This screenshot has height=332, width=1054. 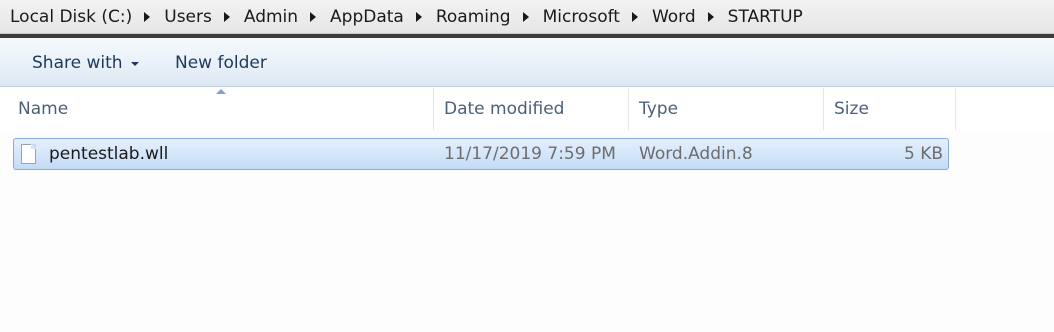 What do you see at coordinates (527, 62) in the screenshot?
I see `command-bar: Share with New folder` at bounding box center [527, 62].